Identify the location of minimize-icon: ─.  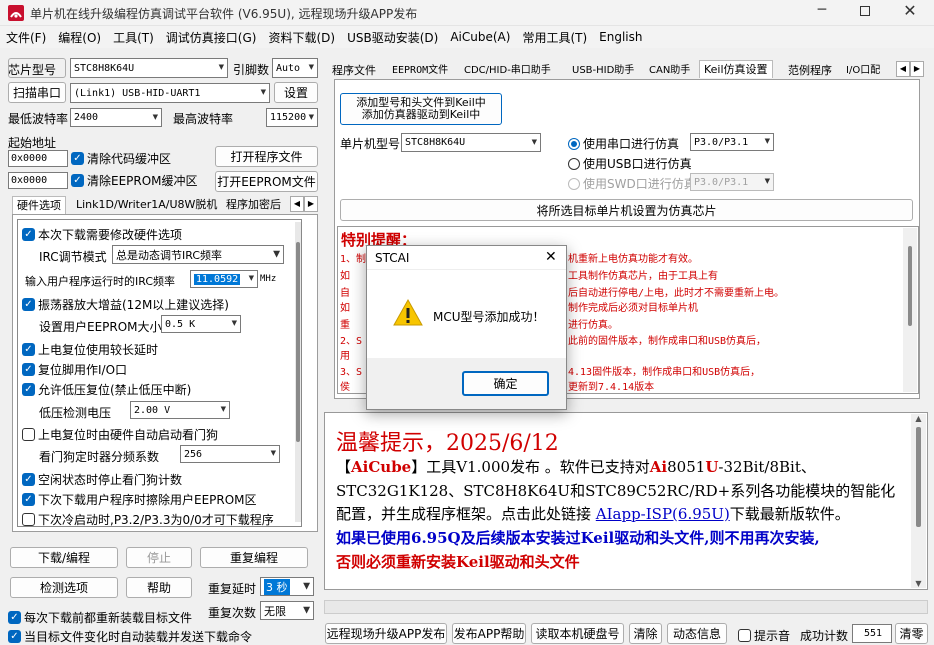
(822, 10).